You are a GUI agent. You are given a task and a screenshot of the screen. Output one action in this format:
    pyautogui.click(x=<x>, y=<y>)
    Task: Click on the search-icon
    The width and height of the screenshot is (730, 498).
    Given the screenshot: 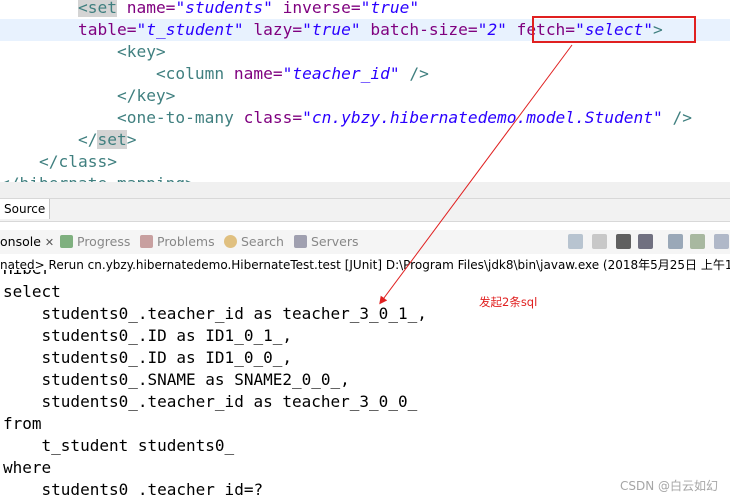 What is the action you would take?
    pyautogui.click(x=230, y=241)
    